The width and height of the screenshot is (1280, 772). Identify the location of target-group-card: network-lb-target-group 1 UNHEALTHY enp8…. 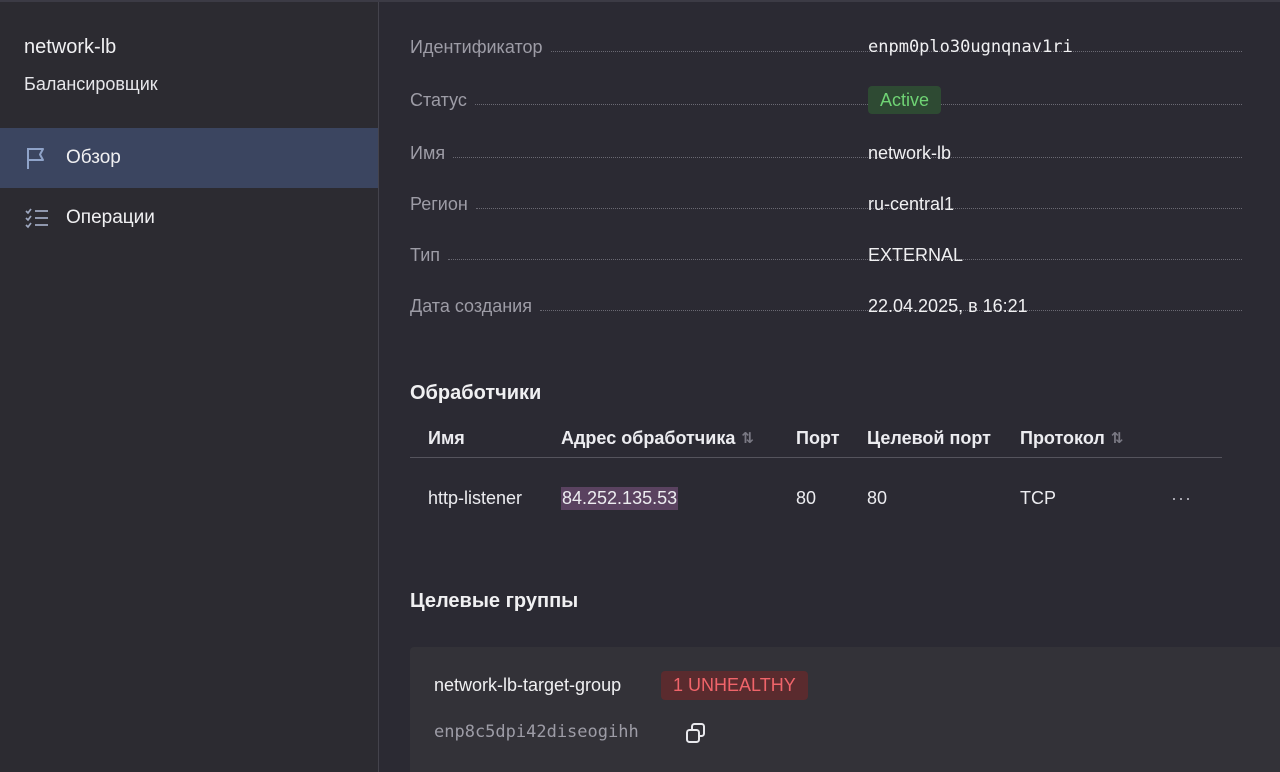
(845, 709).